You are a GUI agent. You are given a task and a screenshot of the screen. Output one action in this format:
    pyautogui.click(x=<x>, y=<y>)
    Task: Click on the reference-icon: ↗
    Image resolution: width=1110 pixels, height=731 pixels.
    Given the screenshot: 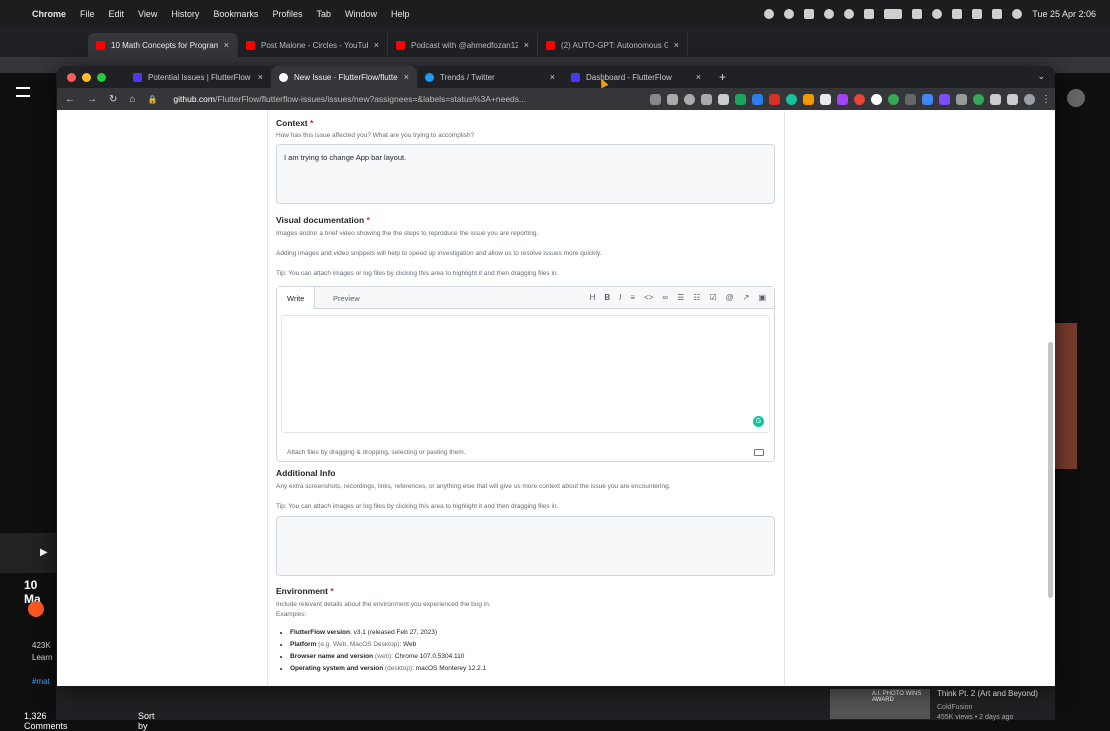 What is the action you would take?
    pyautogui.click(x=746, y=297)
    